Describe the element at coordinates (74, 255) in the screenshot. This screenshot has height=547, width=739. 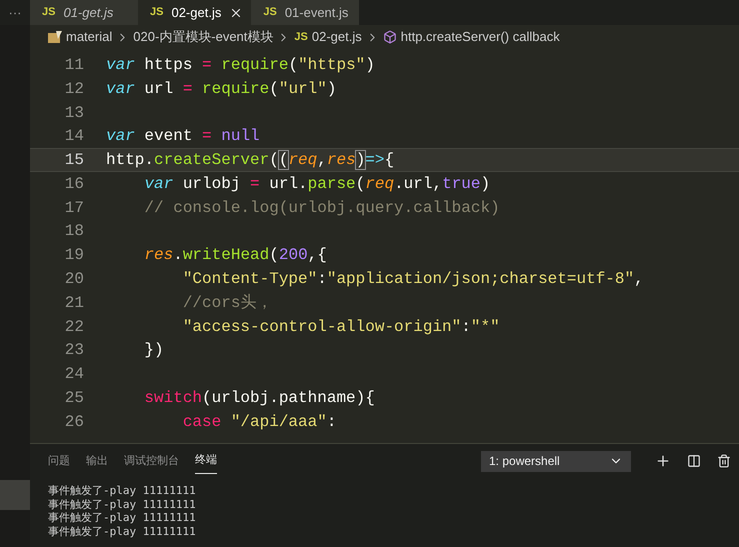
I see `line-number: 19` at that location.